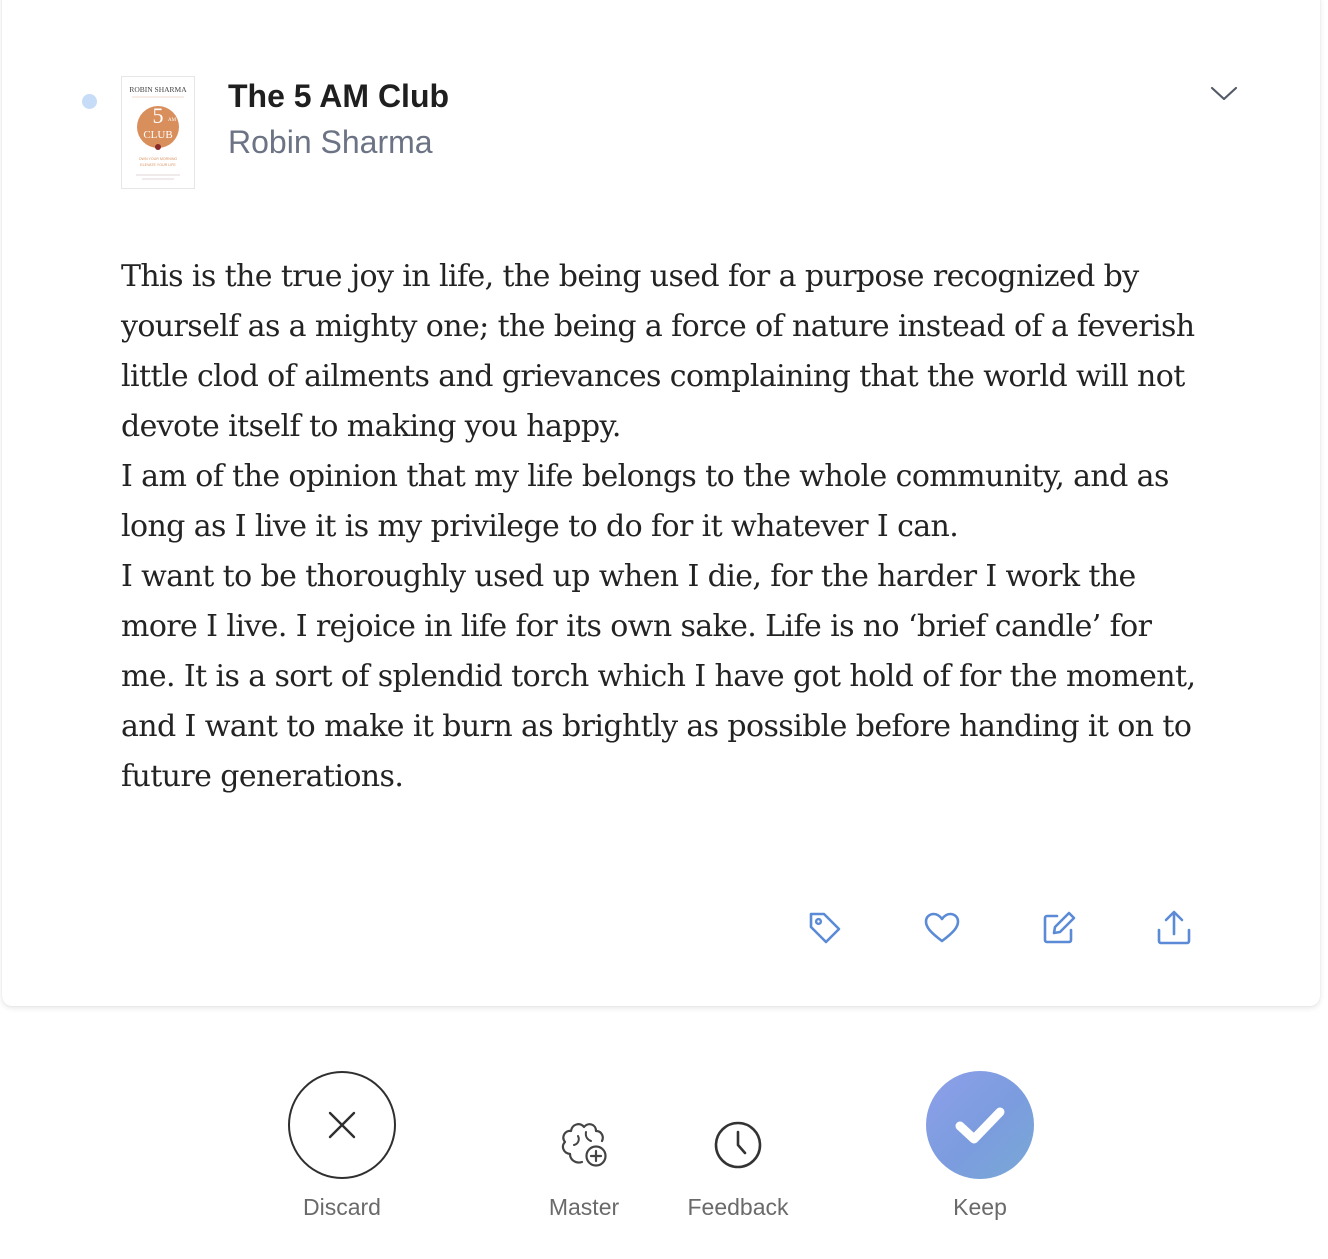  I want to click on cover-number-text: 5, so click(158, 115).